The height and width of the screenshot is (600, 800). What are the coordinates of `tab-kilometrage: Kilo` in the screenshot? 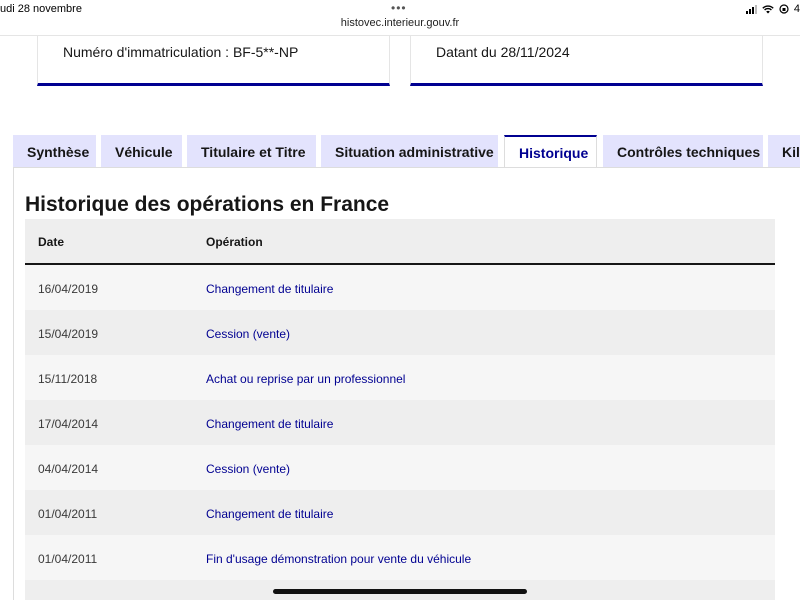 It's located at (784, 151).